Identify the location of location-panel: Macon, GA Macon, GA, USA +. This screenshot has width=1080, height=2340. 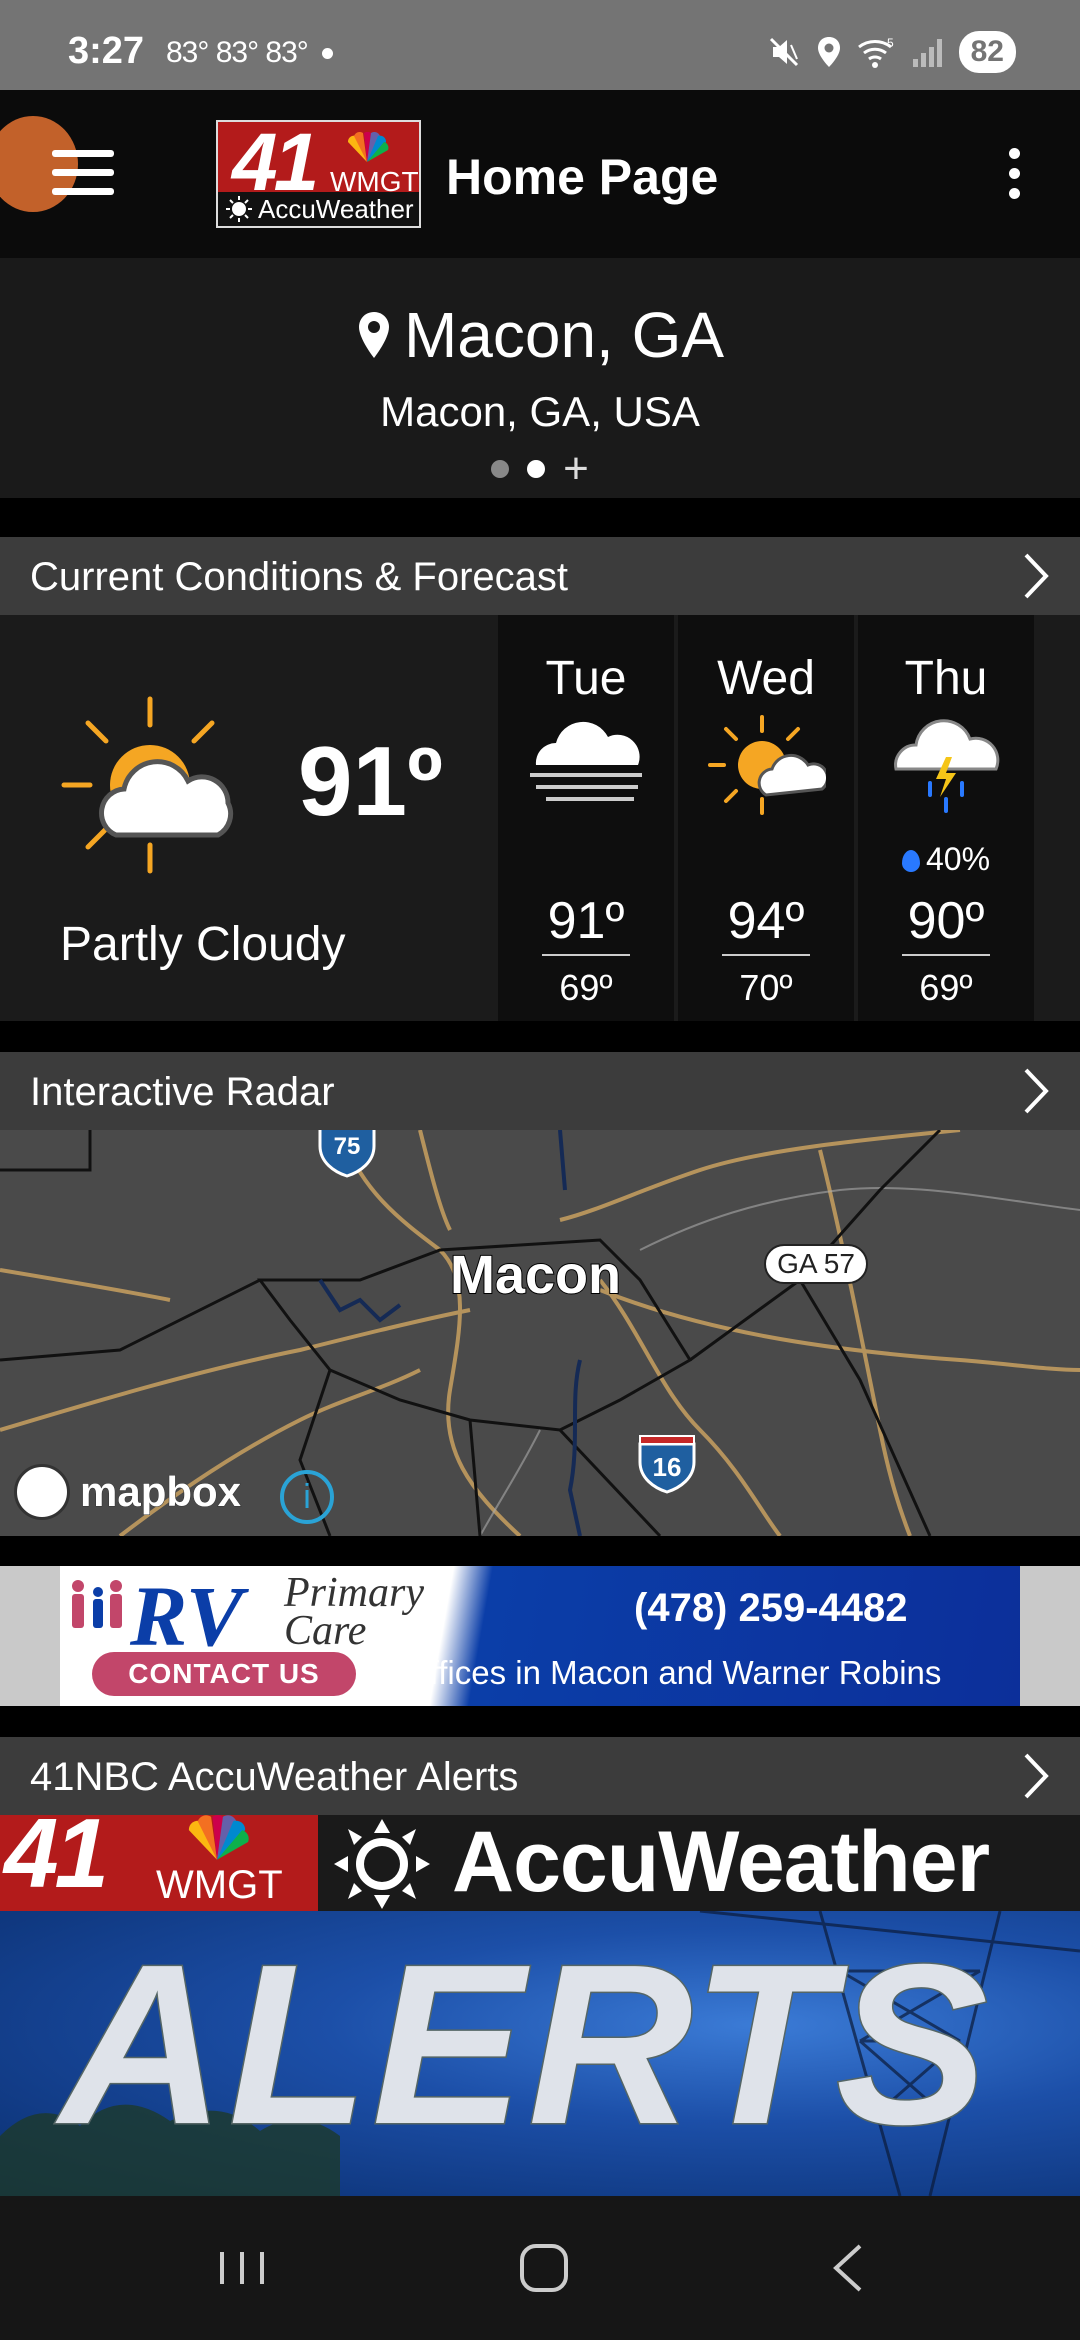
(540, 378).